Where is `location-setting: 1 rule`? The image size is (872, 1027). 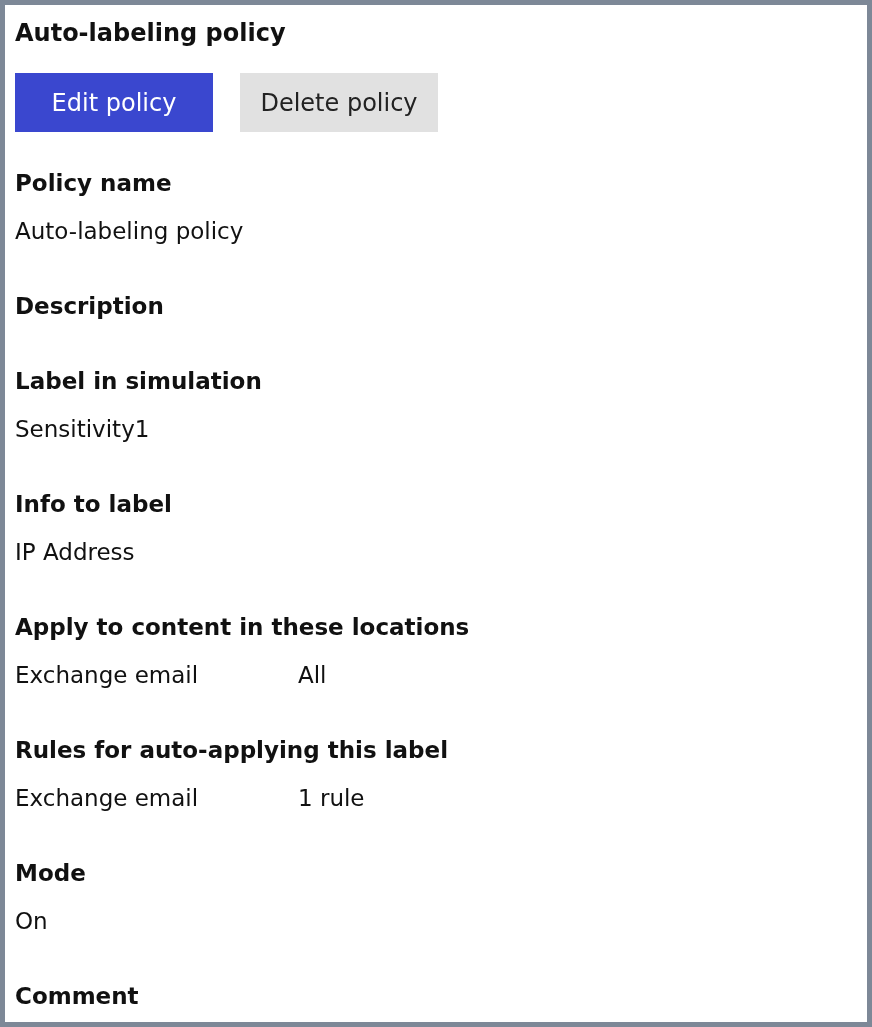 location-setting: 1 rule is located at coordinates (332, 798).